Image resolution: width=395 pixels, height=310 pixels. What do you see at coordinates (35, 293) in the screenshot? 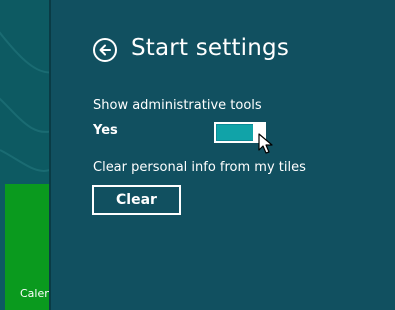
I see `calendar-tile-label: Calen` at bounding box center [35, 293].